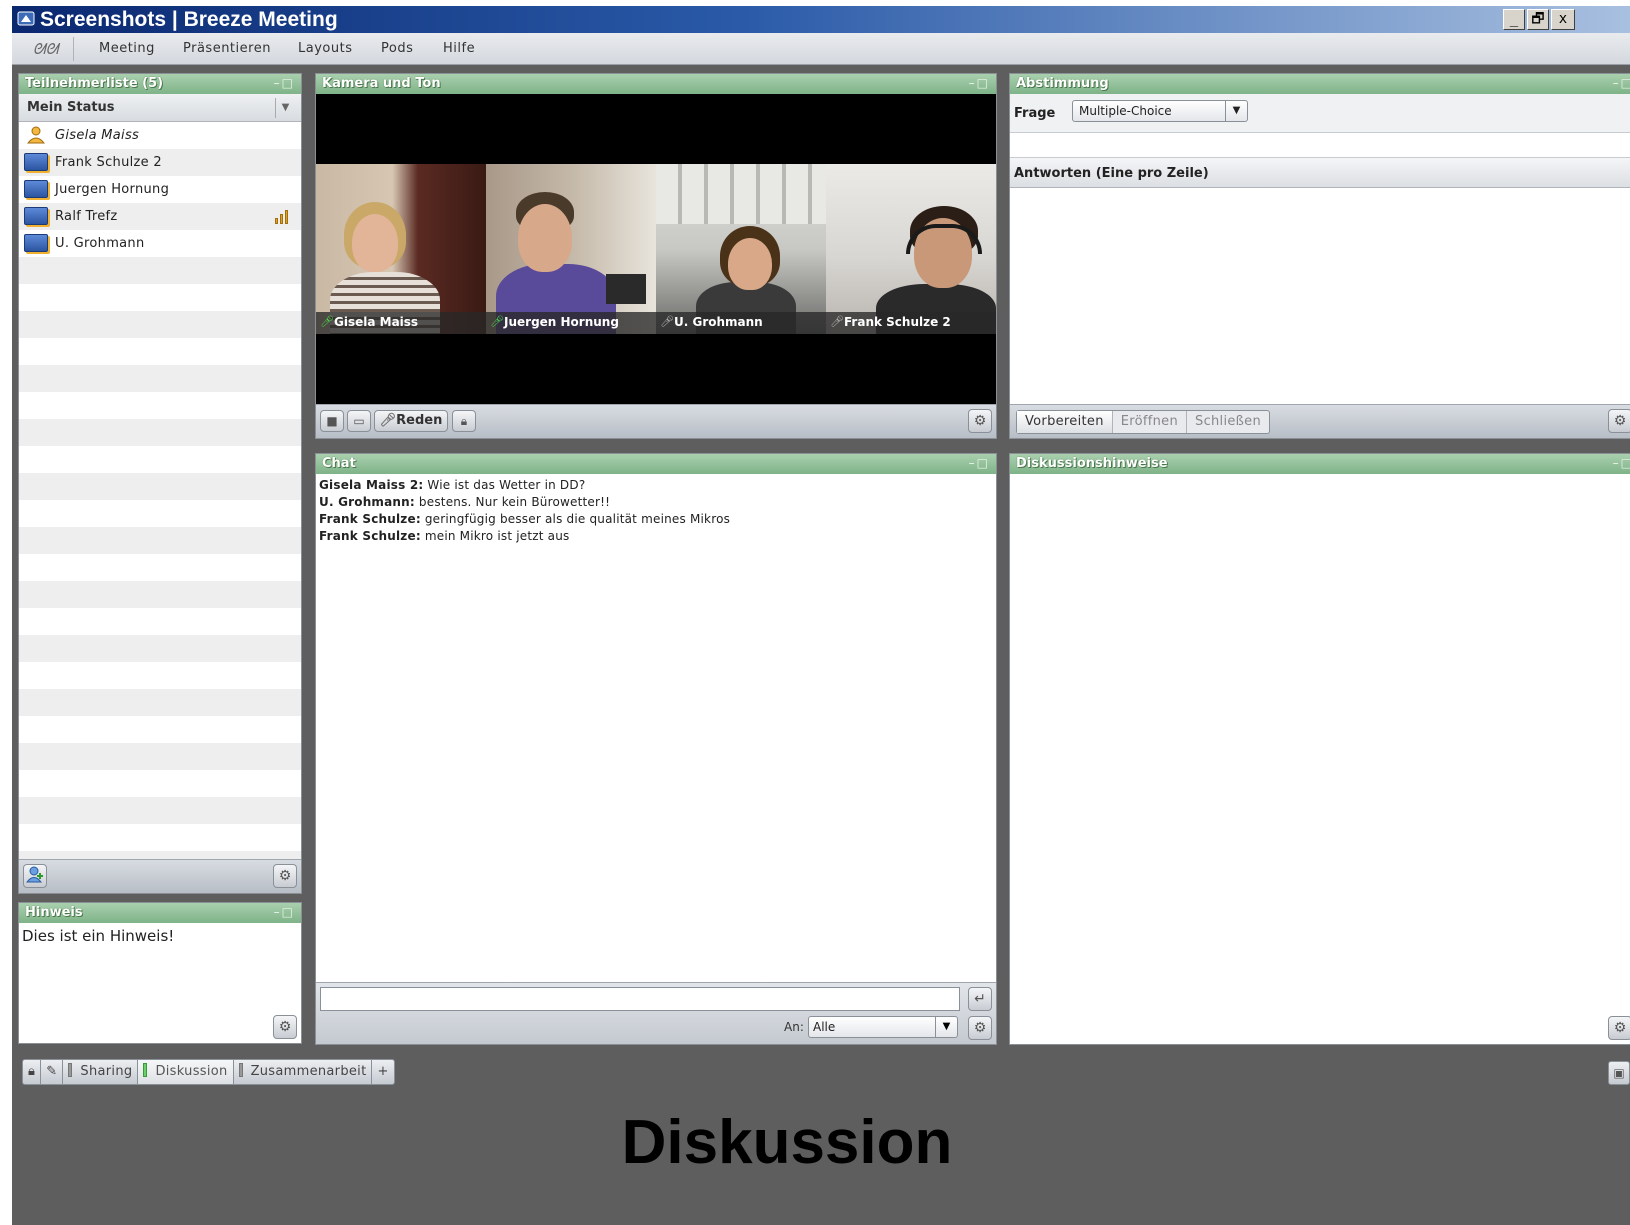  What do you see at coordinates (160, 973) in the screenshot?
I see `note-pod: Hinweis –□ Dies ist ein Hinweis! ⚙` at bounding box center [160, 973].